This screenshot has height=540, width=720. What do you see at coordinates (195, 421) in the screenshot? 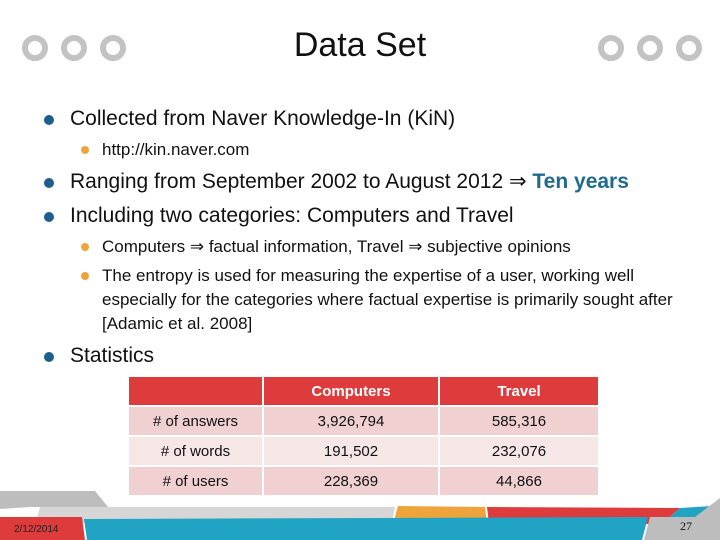
I see `table-row-label: # of answers` at bounding box center [195, 421].